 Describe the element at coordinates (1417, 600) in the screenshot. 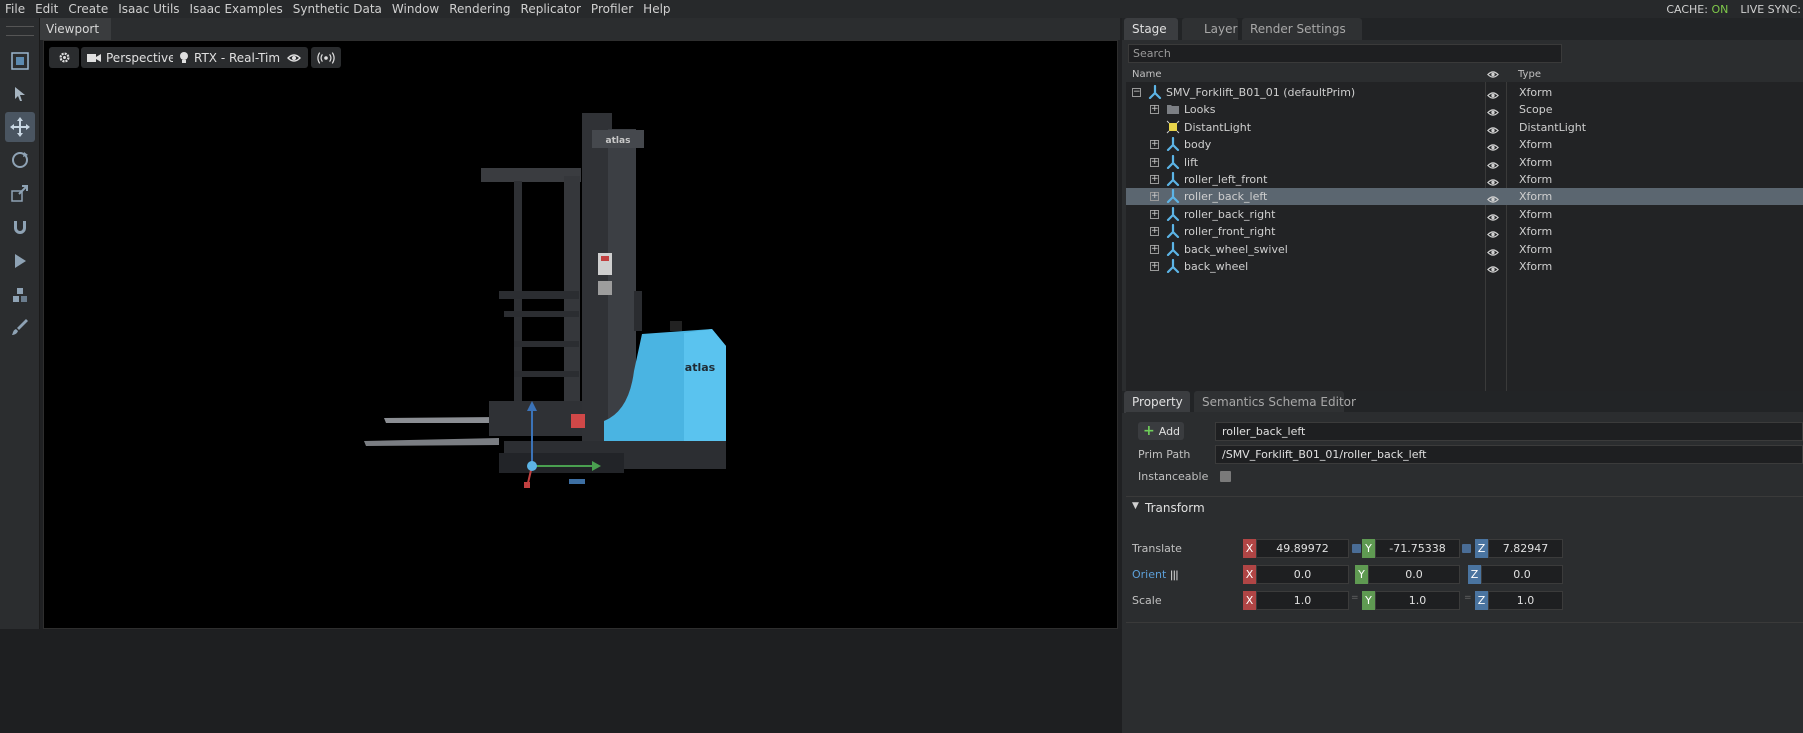

I see `scale-y-field: 1.0` at that location.